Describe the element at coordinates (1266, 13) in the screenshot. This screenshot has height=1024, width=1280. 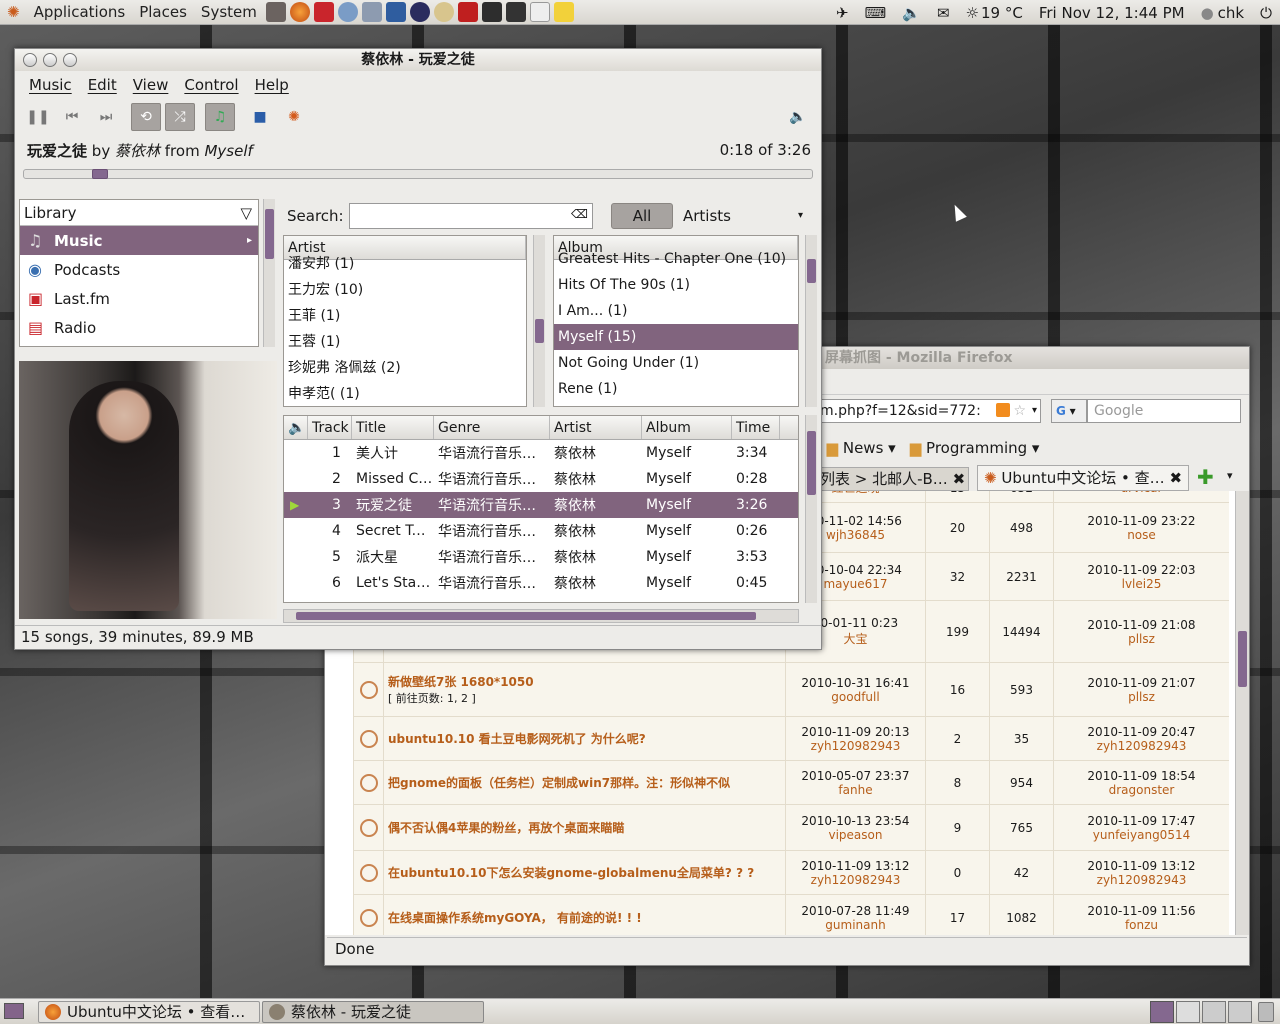
I see `power-icon: ⏻` at that location.